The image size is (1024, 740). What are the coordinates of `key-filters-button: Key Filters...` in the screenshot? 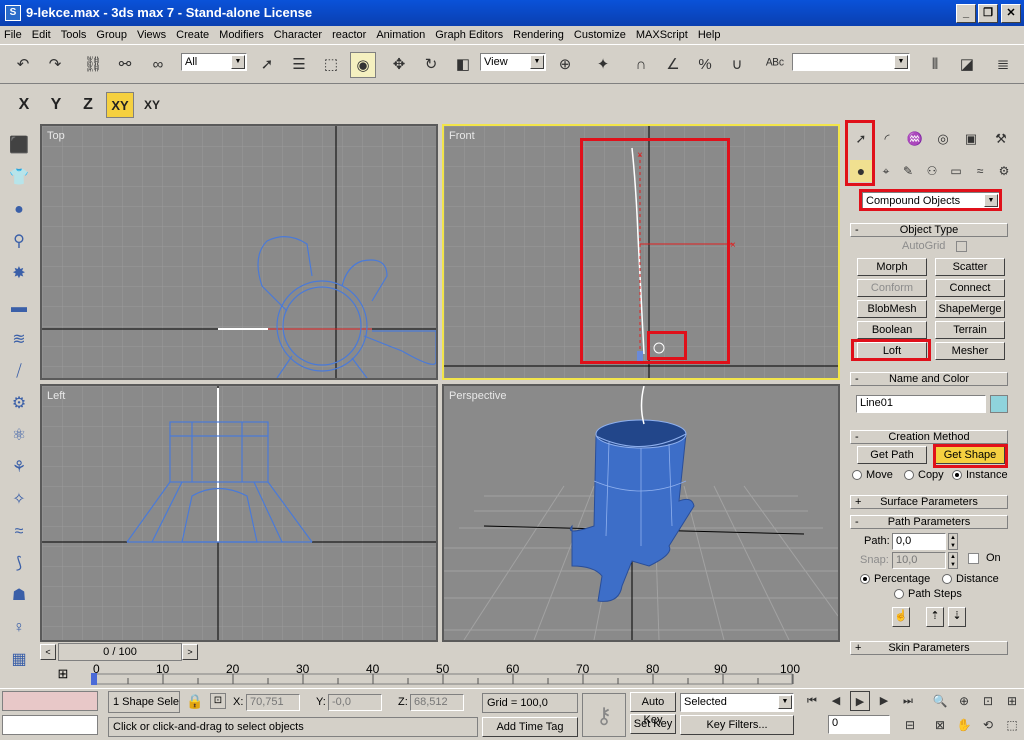 It's located at (737, 725).